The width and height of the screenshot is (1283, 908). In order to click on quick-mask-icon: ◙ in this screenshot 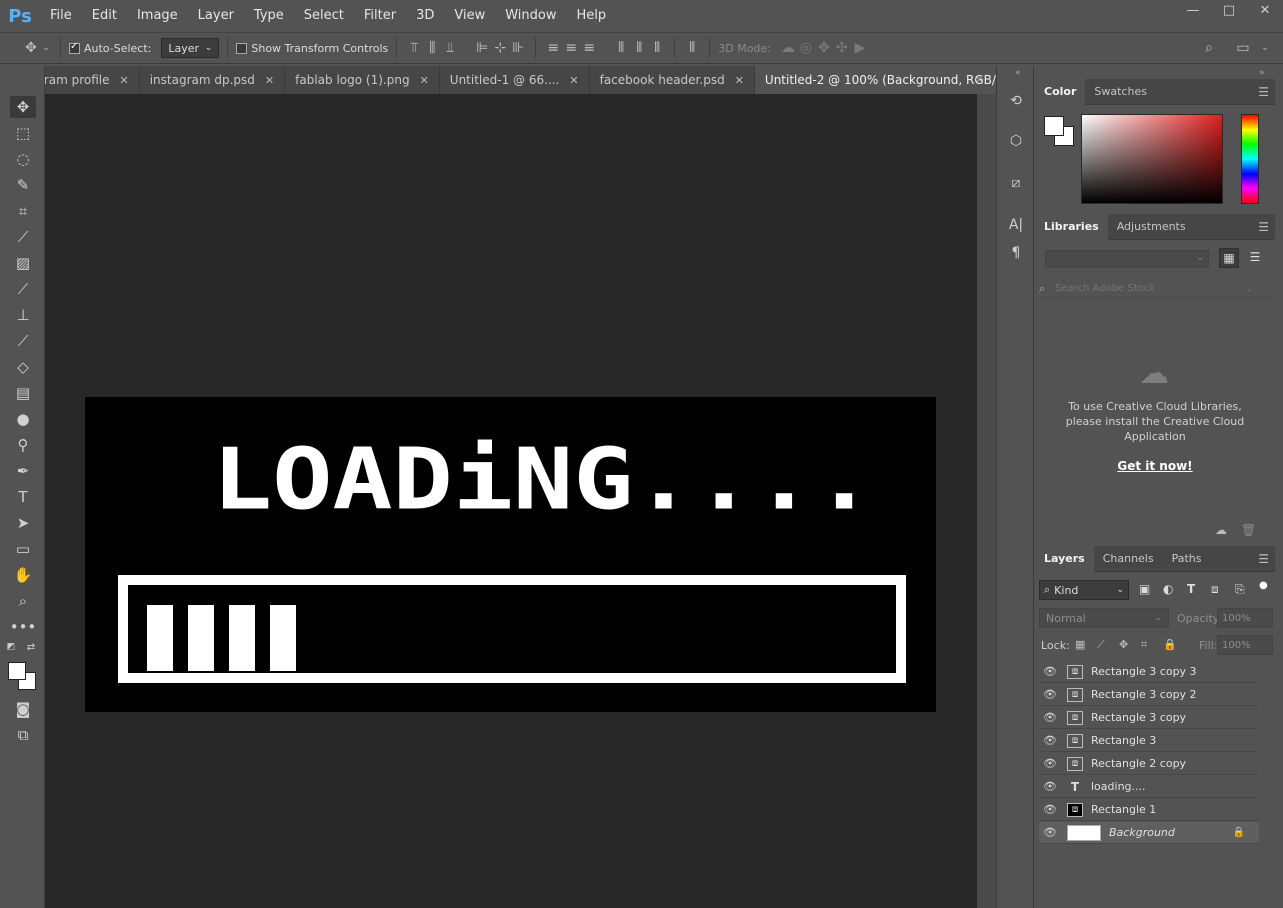, I will do `click(23, 709)`.